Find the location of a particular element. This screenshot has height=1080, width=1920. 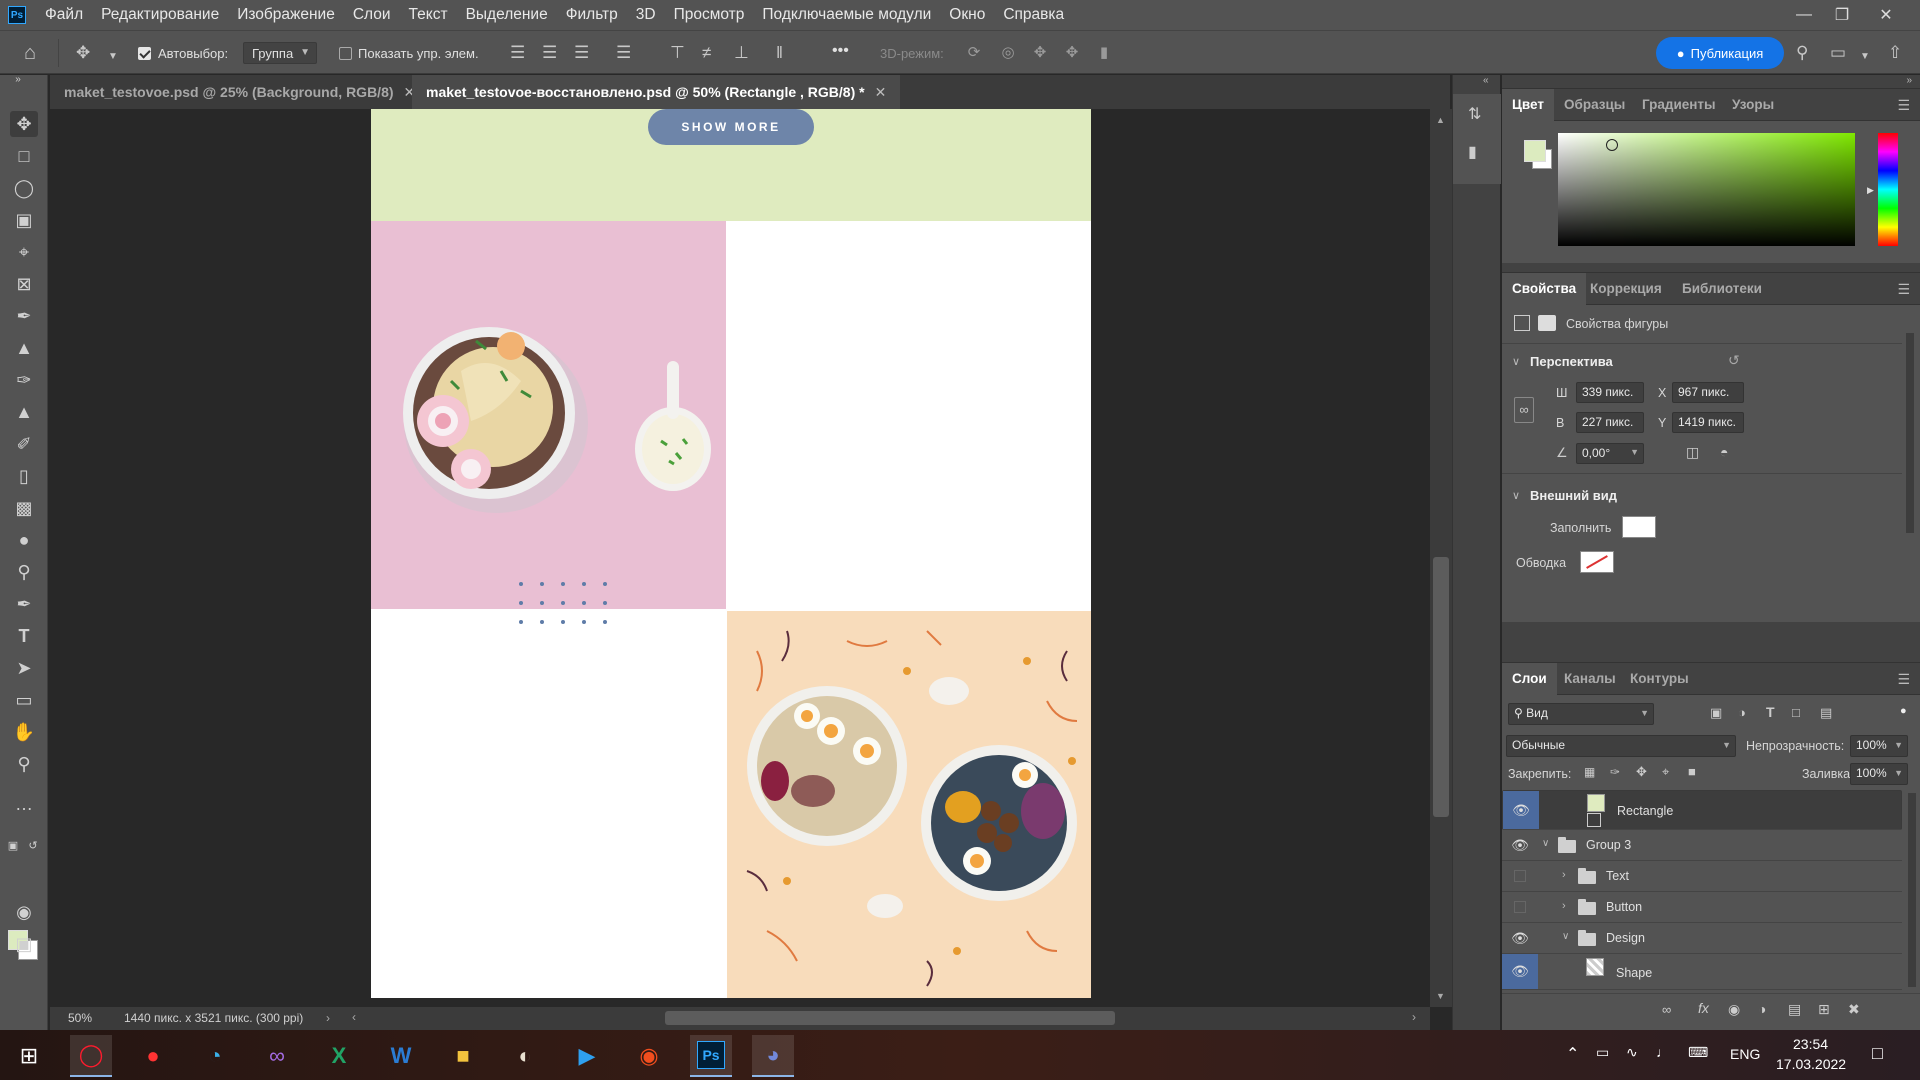

eyedropper-tool-icon: ✒ is located at coordinates (24, 316).